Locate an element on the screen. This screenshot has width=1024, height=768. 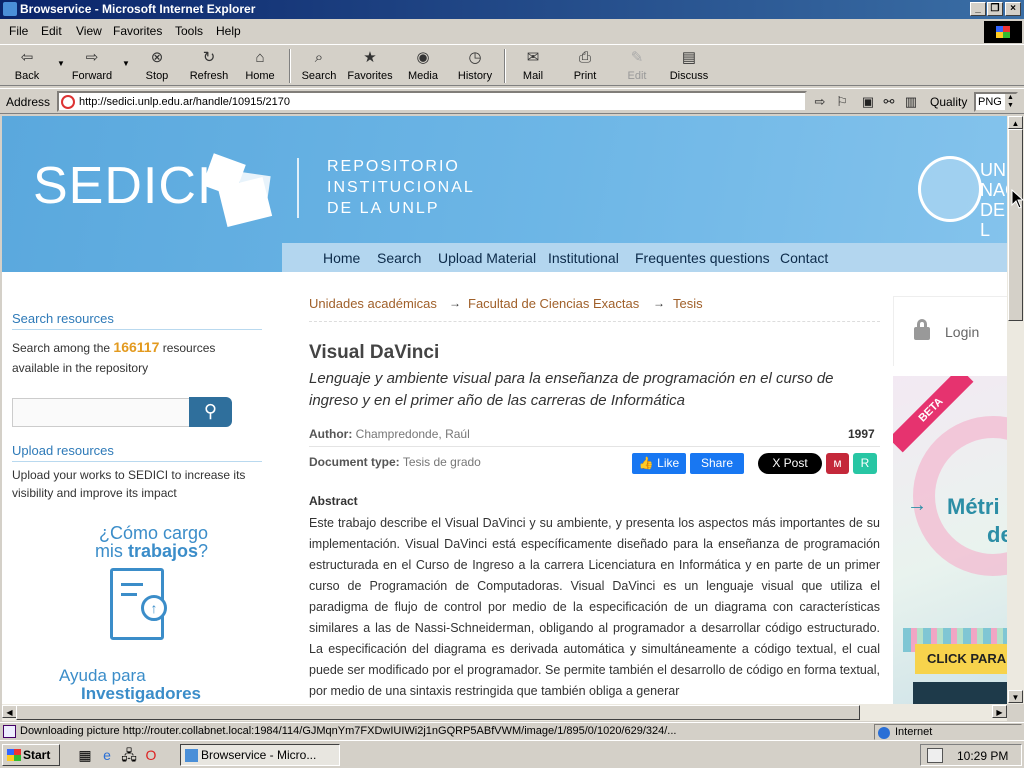
refresh-button: ↻ Refresh is located at coordinates (209, 66).